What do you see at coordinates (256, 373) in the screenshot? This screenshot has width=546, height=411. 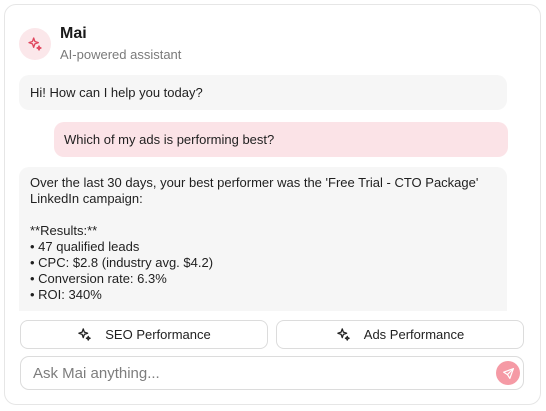 I see `message-input` at bounding box center [256, 373].